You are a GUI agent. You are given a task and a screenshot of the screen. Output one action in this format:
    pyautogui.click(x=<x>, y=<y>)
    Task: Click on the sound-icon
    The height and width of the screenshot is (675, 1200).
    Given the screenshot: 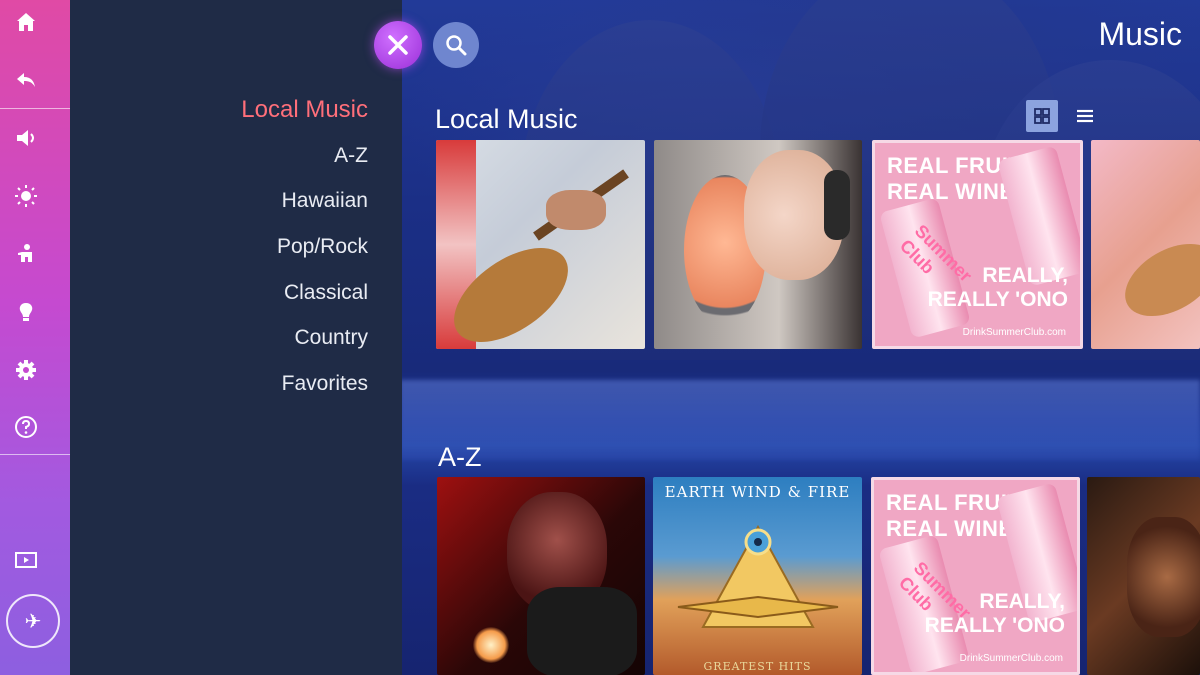 What is the action you would take?
    pyautogui.click(x=26, y=138)
    